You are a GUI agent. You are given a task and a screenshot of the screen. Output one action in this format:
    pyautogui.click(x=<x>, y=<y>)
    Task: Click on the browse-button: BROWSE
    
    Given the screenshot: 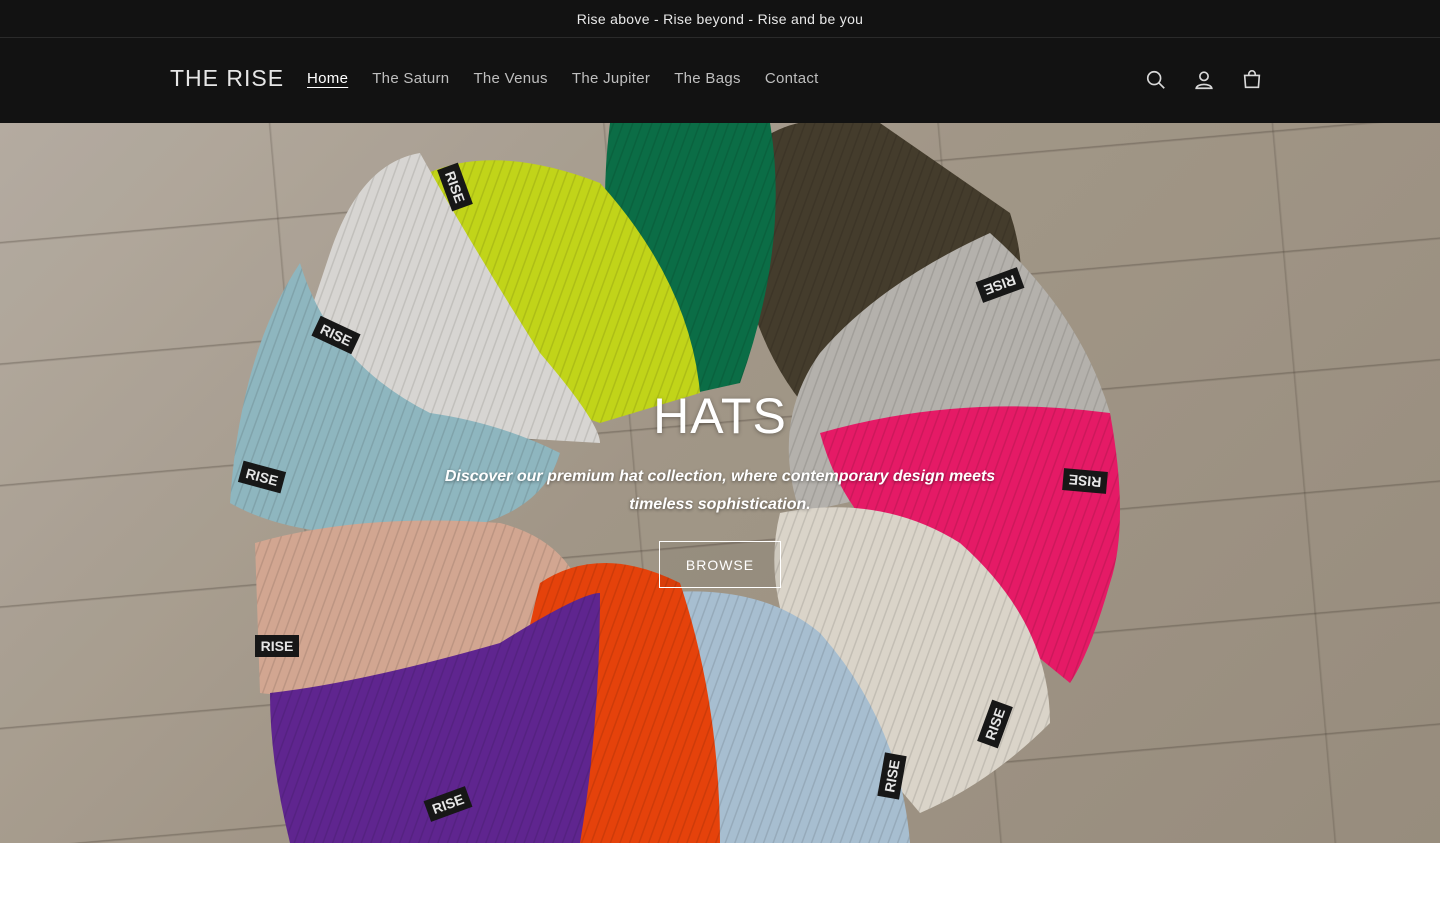 What is the action you would take?
    pyautogui.click(x=720, y=564)
    